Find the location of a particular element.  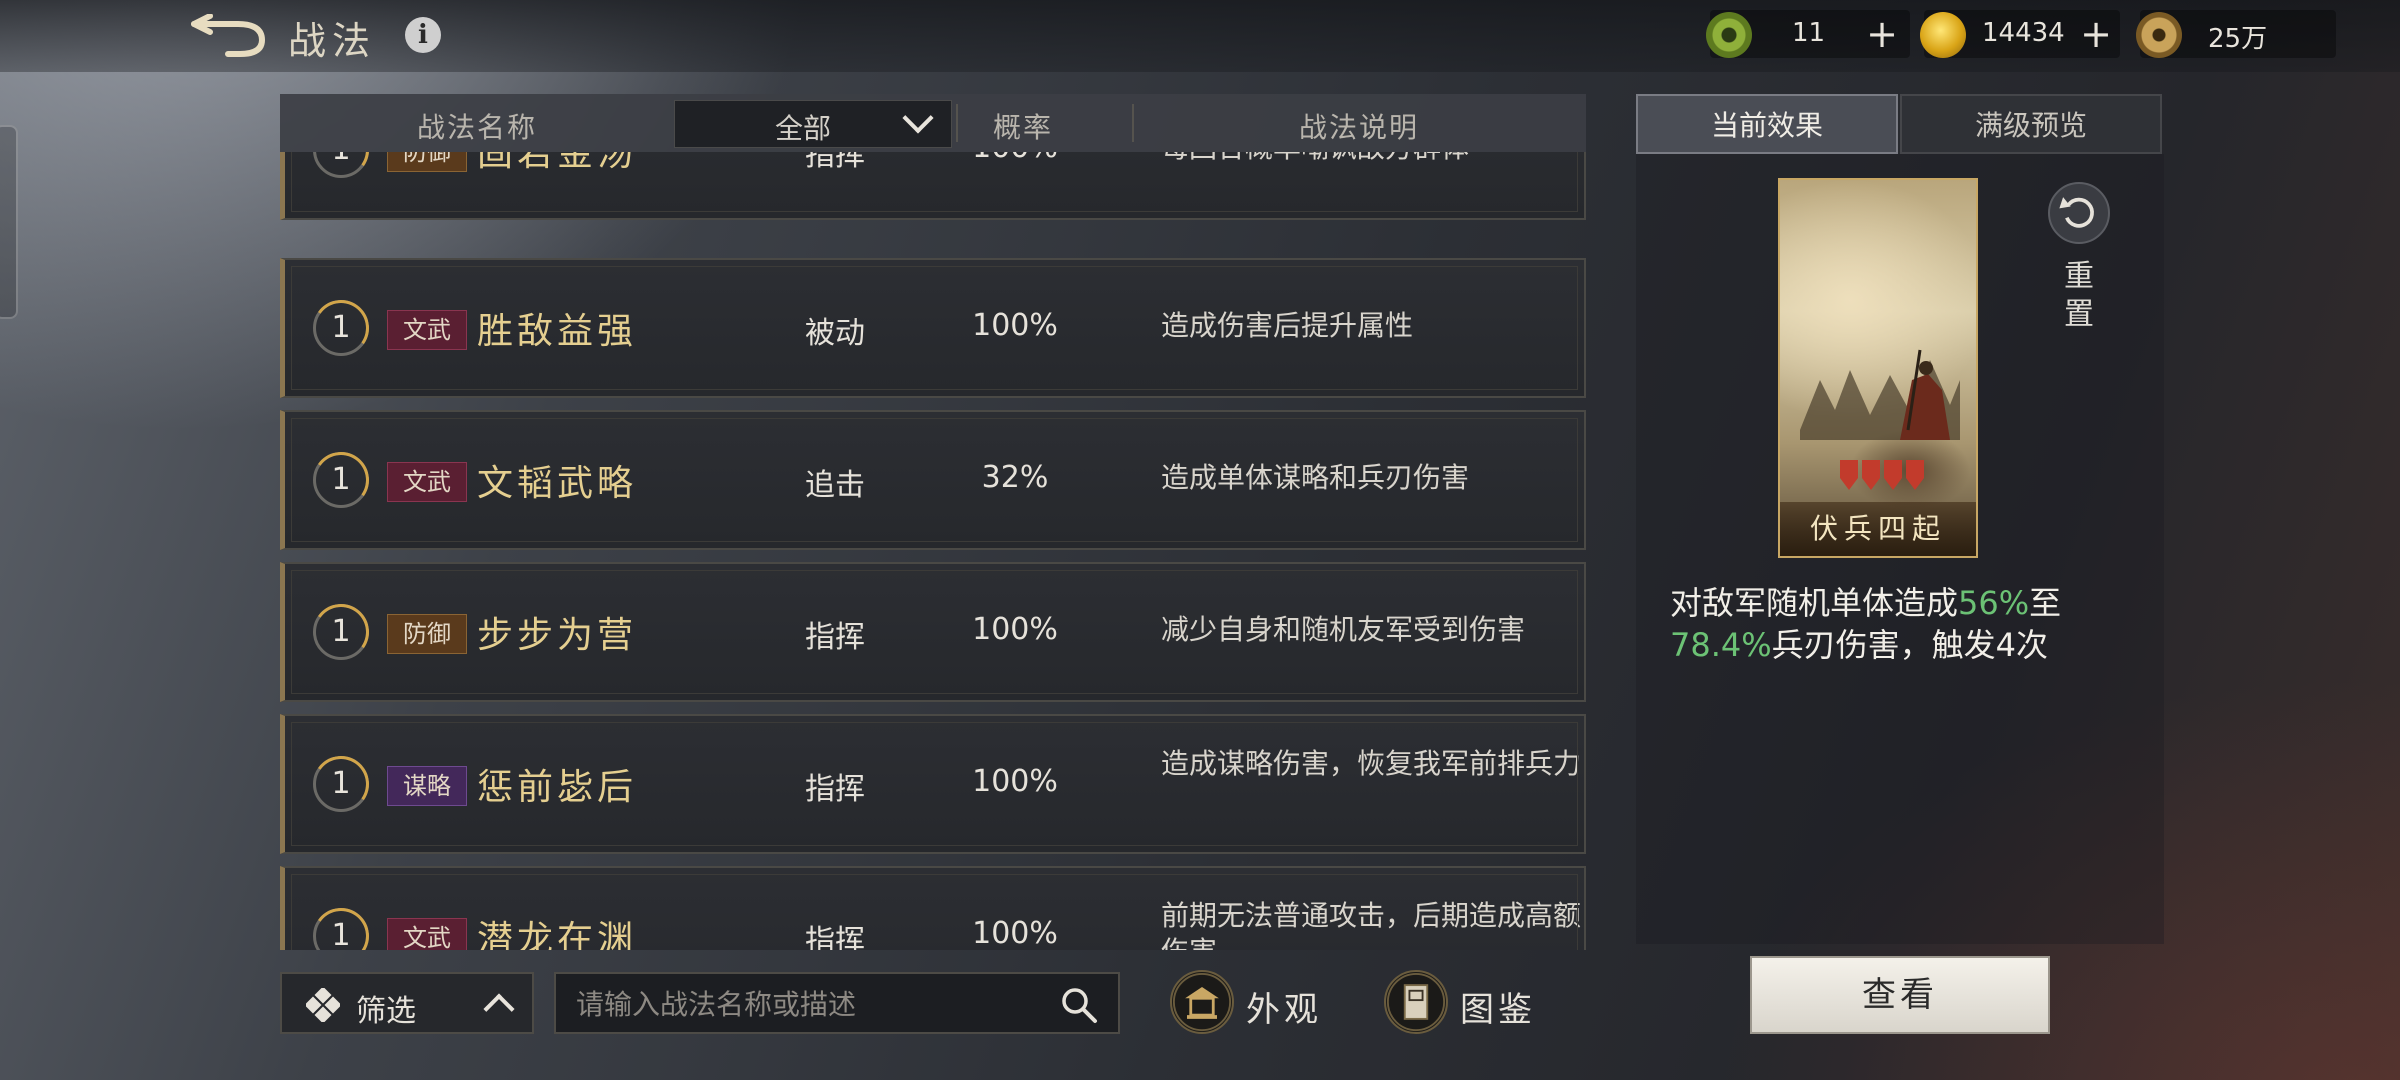

pavilion-icon is located at coordinates (1202, 1002).